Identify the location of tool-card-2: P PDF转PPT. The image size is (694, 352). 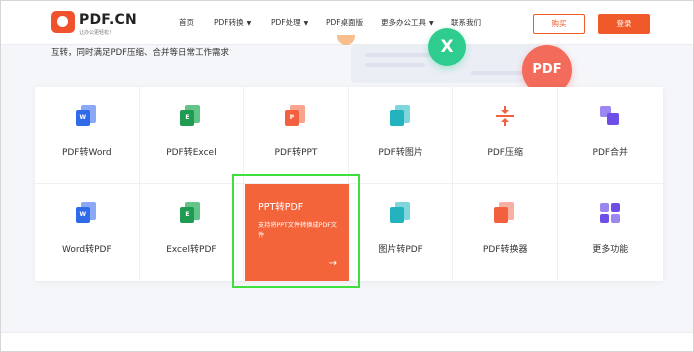
(296, 135).